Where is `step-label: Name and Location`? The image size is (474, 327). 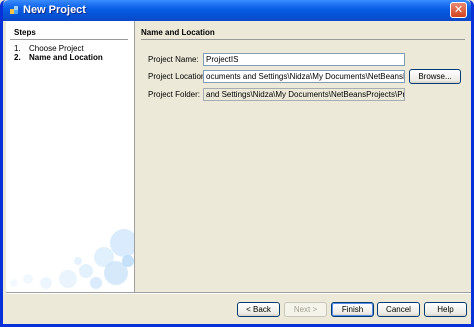
step-label: Name and Location is located at coordinates (66, 57).